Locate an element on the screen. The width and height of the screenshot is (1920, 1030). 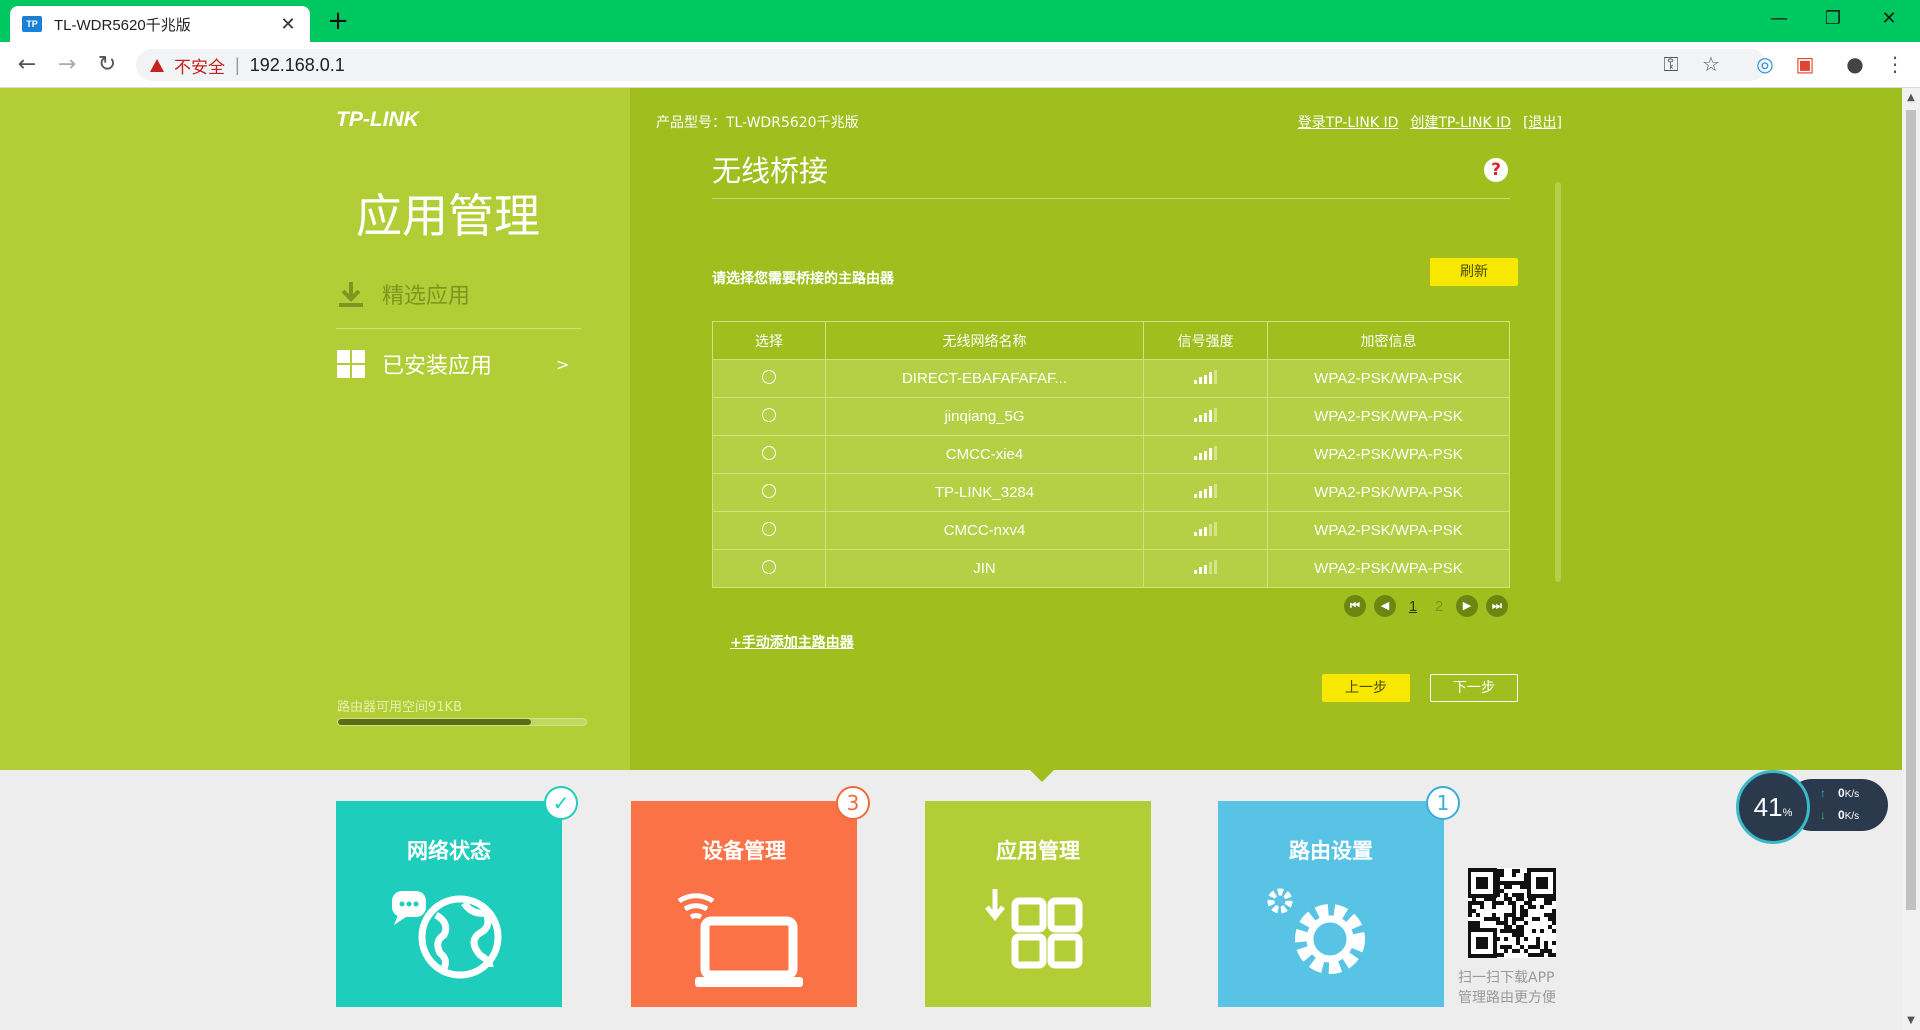
sidebar-item-featured-apps: 精选应用 is located at coordinates (458, 294).